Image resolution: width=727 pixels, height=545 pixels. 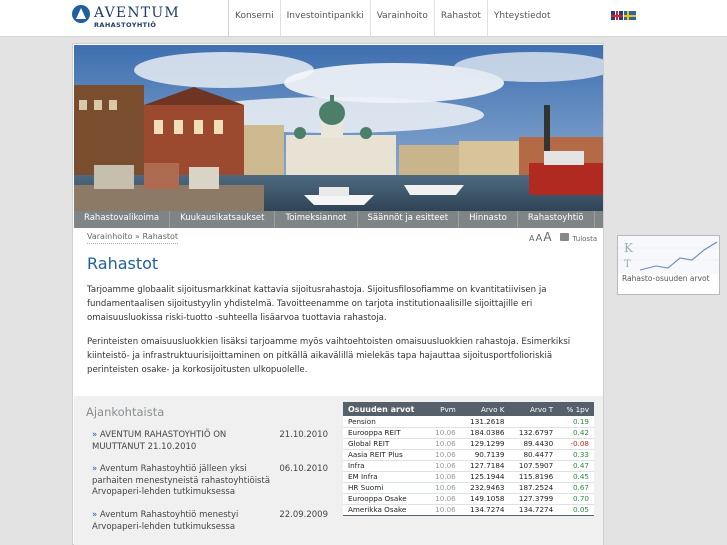 What do you see at coordinates (576, 466) in the screenshot?
I see `fund-change: 0.47` at bounding box center [576, 466].